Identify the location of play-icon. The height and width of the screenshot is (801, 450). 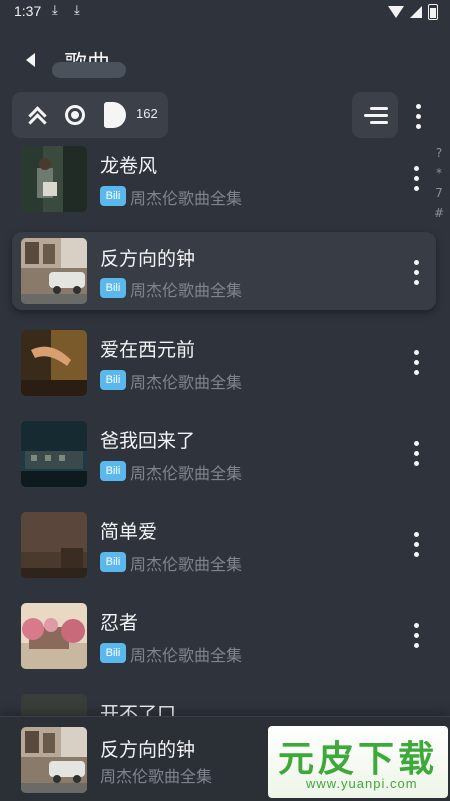
(115, 115).